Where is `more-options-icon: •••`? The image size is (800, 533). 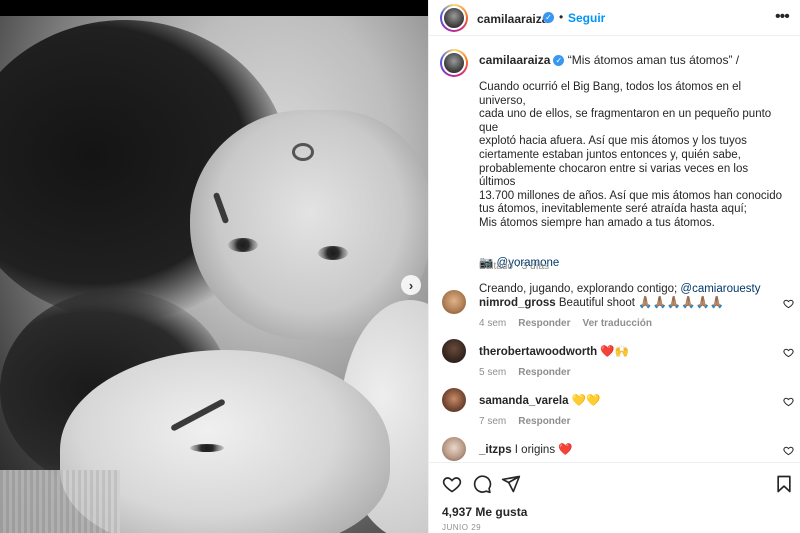 more-options-icon: ••• is located at coordinates (782, 17).